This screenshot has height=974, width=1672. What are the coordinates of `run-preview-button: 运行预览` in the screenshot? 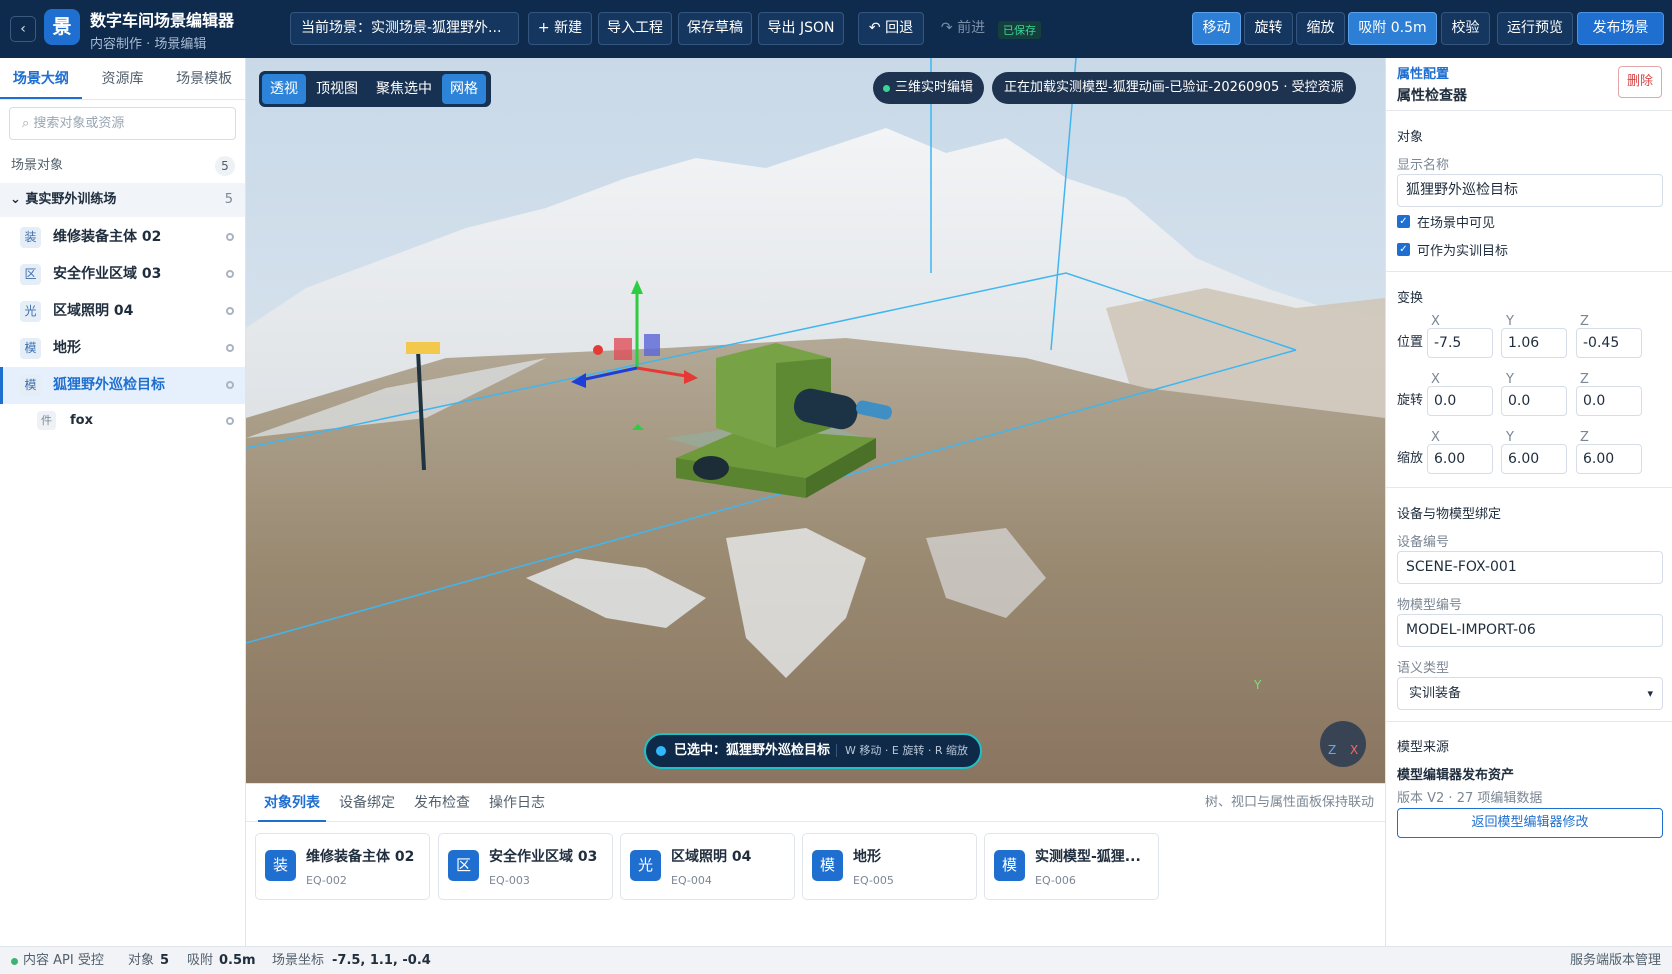 It's located at (1535, 28).